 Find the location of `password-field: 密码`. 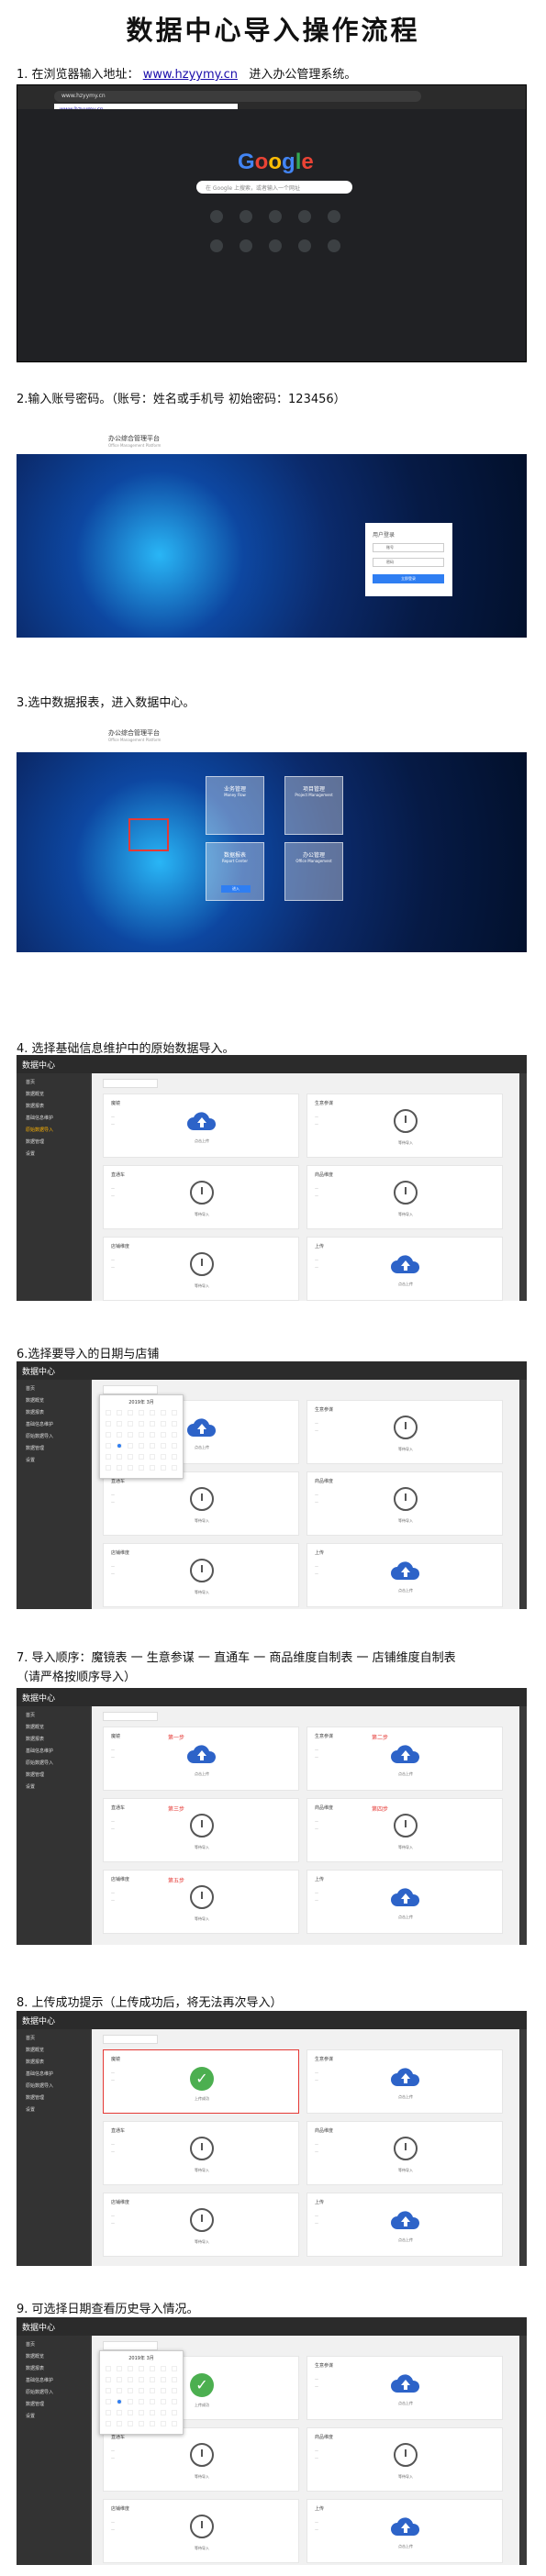

password-field: 密码 is located at coordinates (408, 562).